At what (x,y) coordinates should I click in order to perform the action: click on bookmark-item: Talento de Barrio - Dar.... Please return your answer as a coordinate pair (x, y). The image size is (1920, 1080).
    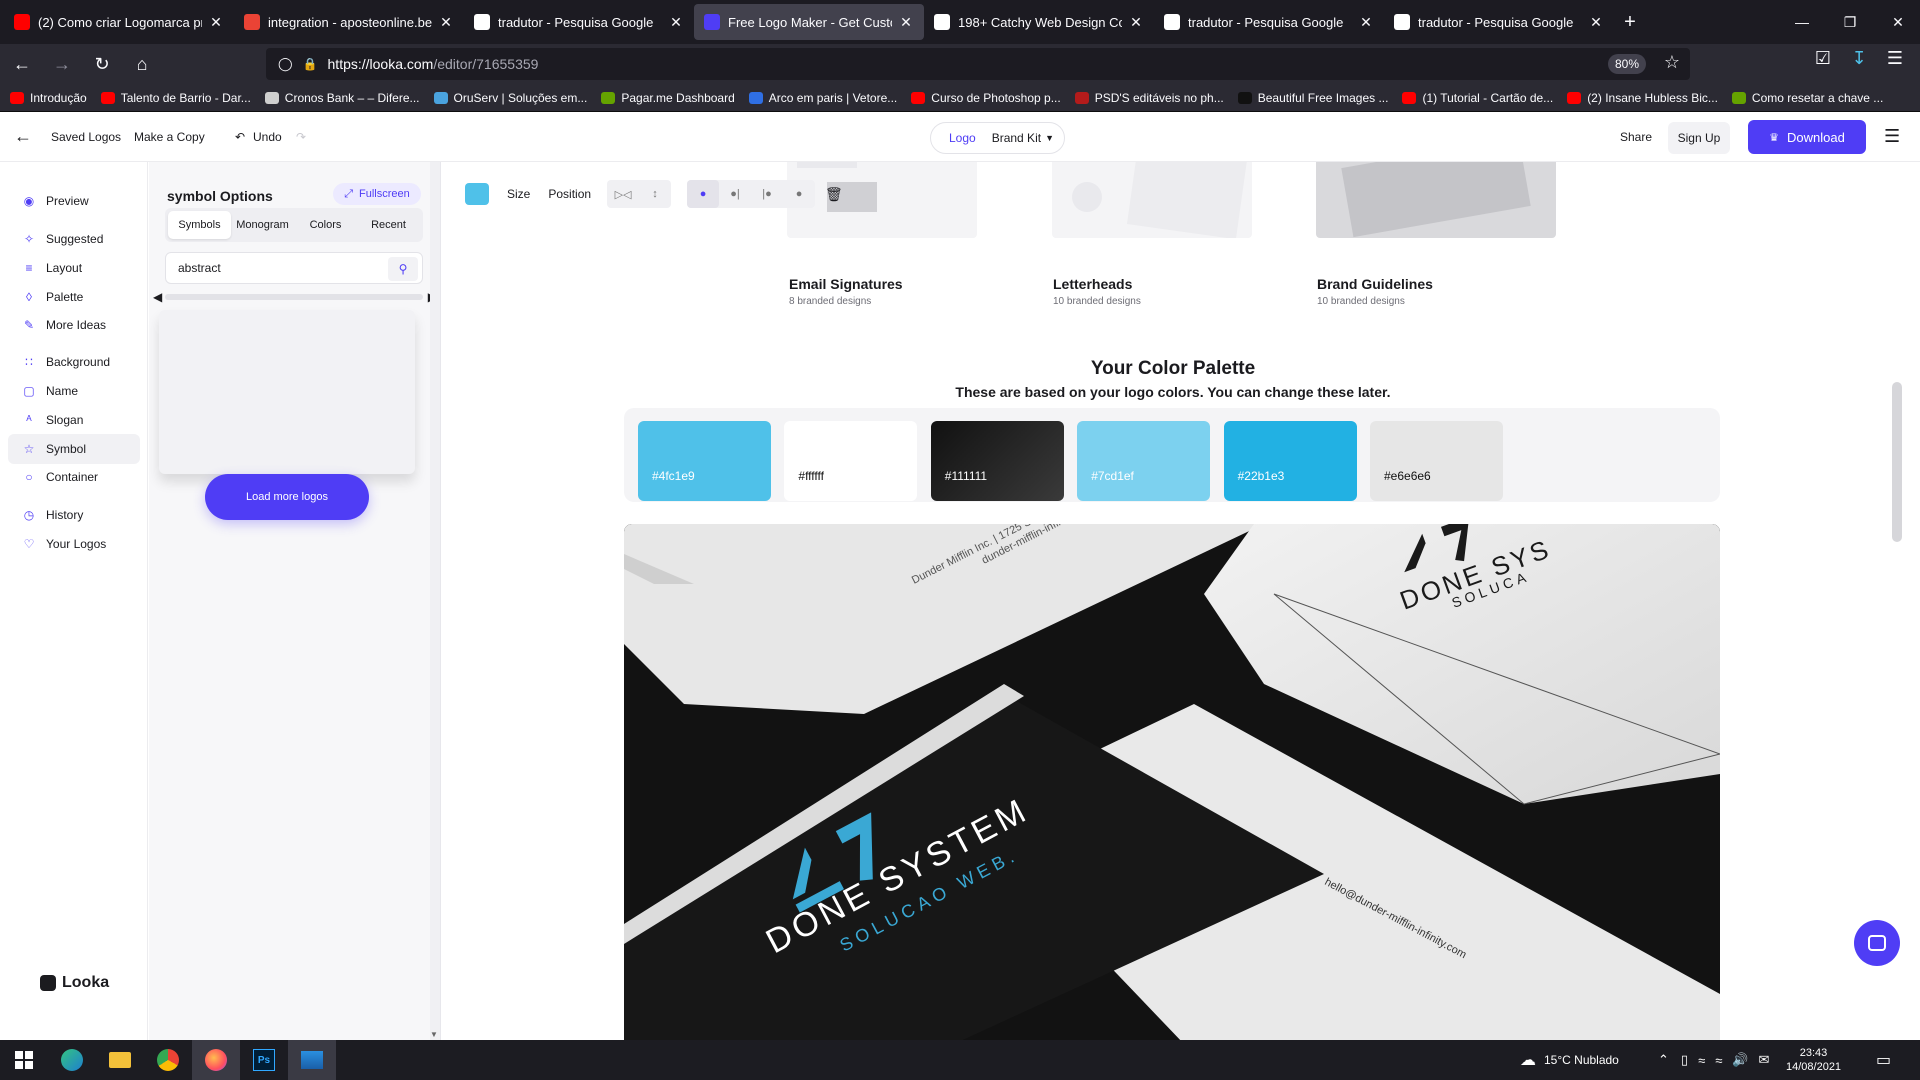
    Looking at the image, I should click on (175, 98).